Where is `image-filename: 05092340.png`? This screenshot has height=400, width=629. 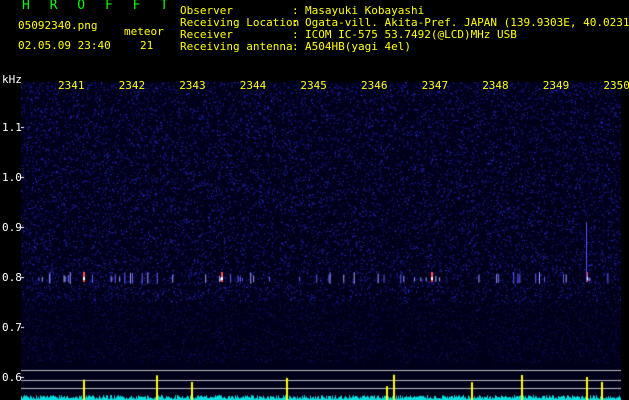
image-filename: 05092340.png is located at coordinates (58, 25).